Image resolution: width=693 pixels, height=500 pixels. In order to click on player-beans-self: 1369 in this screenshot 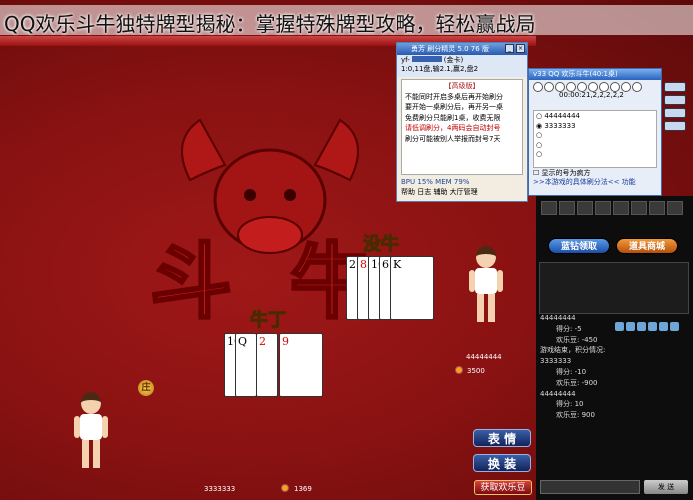, I will do `click(303, 489)`.